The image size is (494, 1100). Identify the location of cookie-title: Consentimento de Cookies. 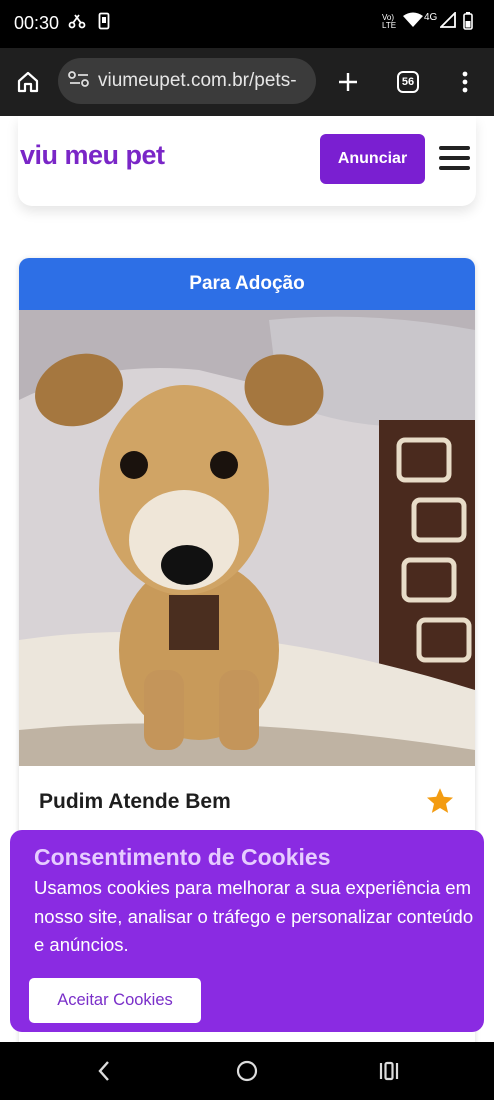
(182, 857).